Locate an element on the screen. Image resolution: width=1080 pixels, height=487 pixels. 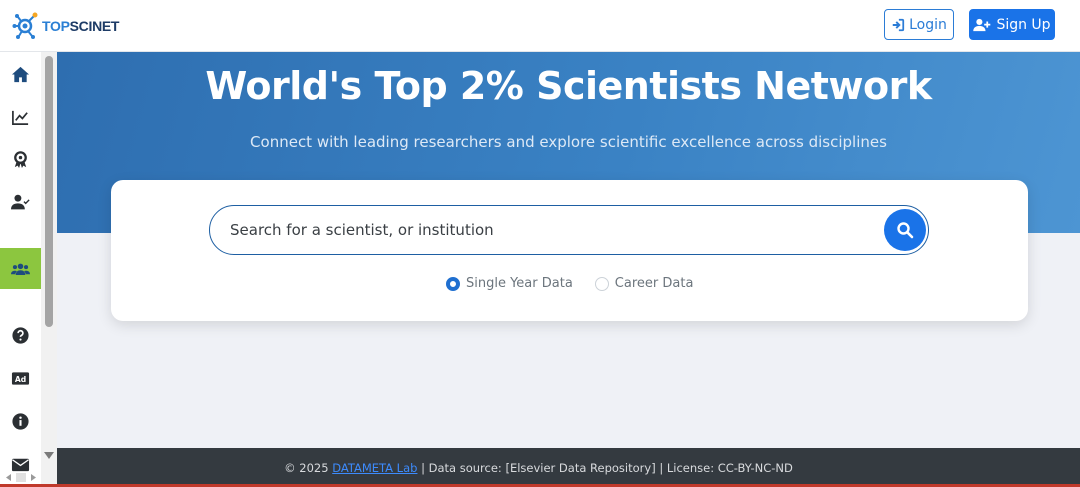
search-button is located at coordinates (905, 230).